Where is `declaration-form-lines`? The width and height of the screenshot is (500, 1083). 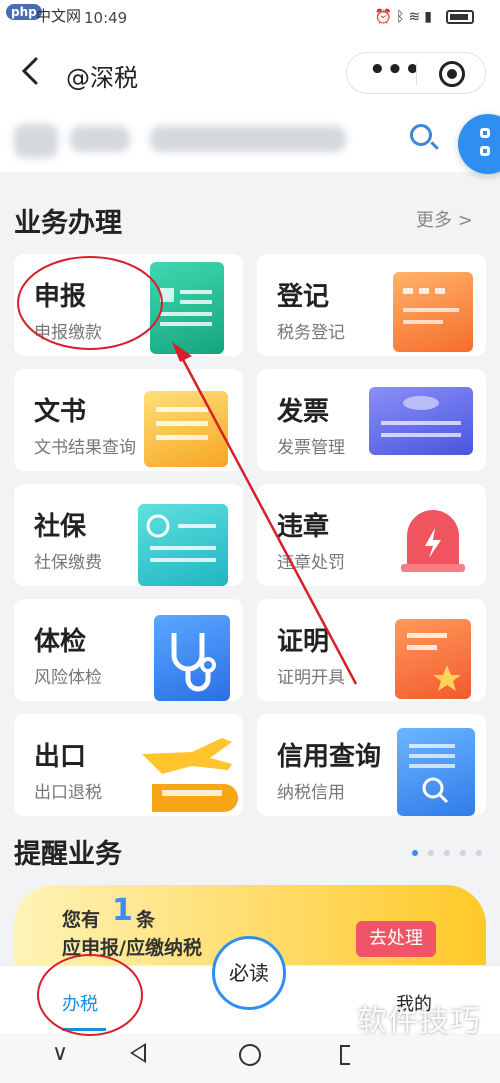
declaration-form-lines is located at coordinates (186, 307).